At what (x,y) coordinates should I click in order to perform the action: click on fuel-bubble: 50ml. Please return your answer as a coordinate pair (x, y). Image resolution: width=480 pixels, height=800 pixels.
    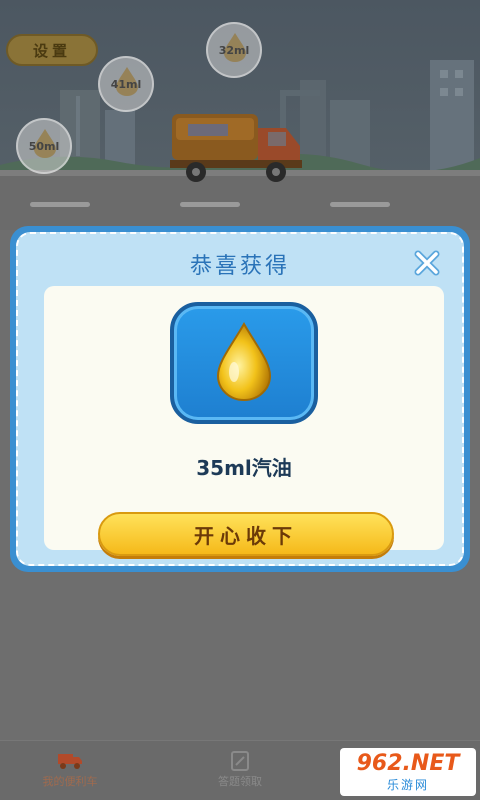
    Looking at the image, I should click on (44, 146).